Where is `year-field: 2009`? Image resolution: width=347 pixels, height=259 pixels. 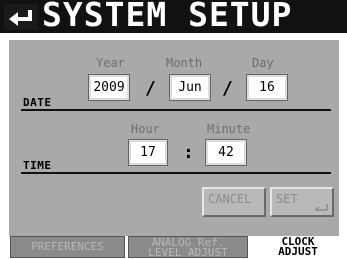 year-field: 2009 is located at coordinates (109, 87).